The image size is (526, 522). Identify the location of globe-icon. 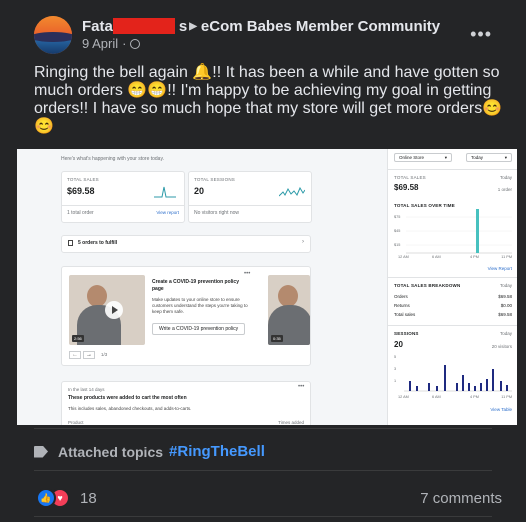
(135, 43).